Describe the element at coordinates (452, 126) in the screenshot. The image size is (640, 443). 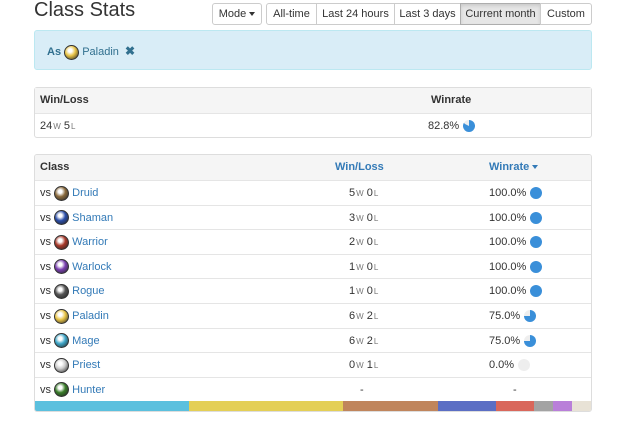
I see `summary-winrate: 82.8%` at that location.